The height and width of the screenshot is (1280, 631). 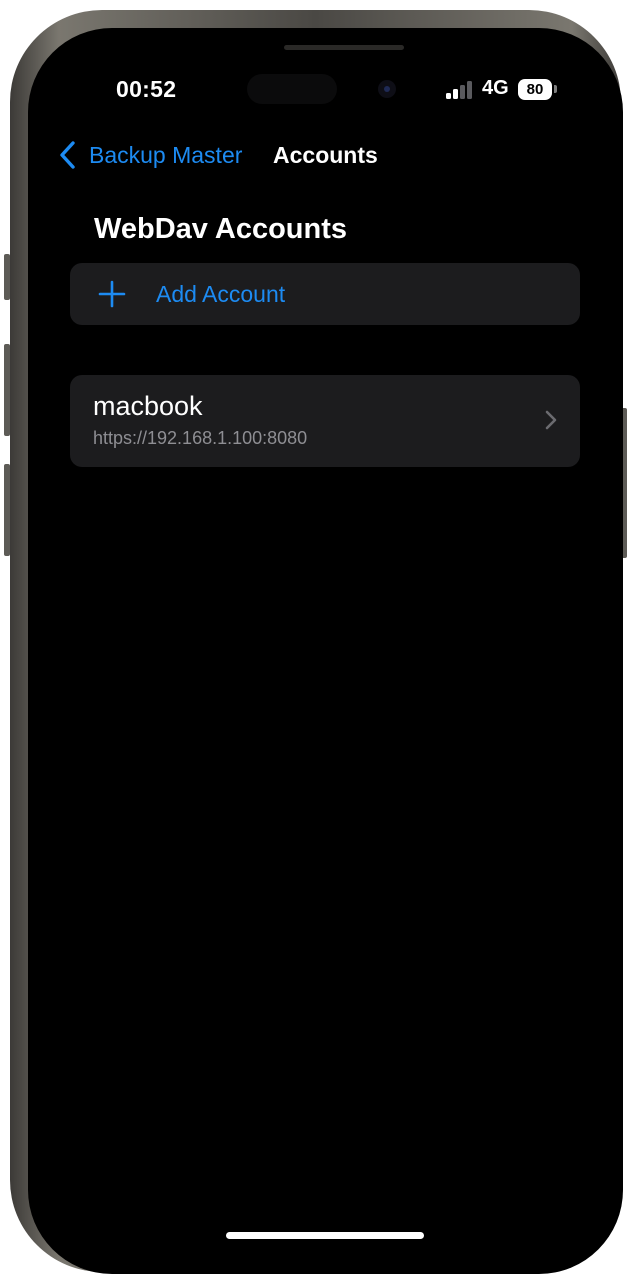 I want to click on front-camera-icon, so click(x=387, y=89).